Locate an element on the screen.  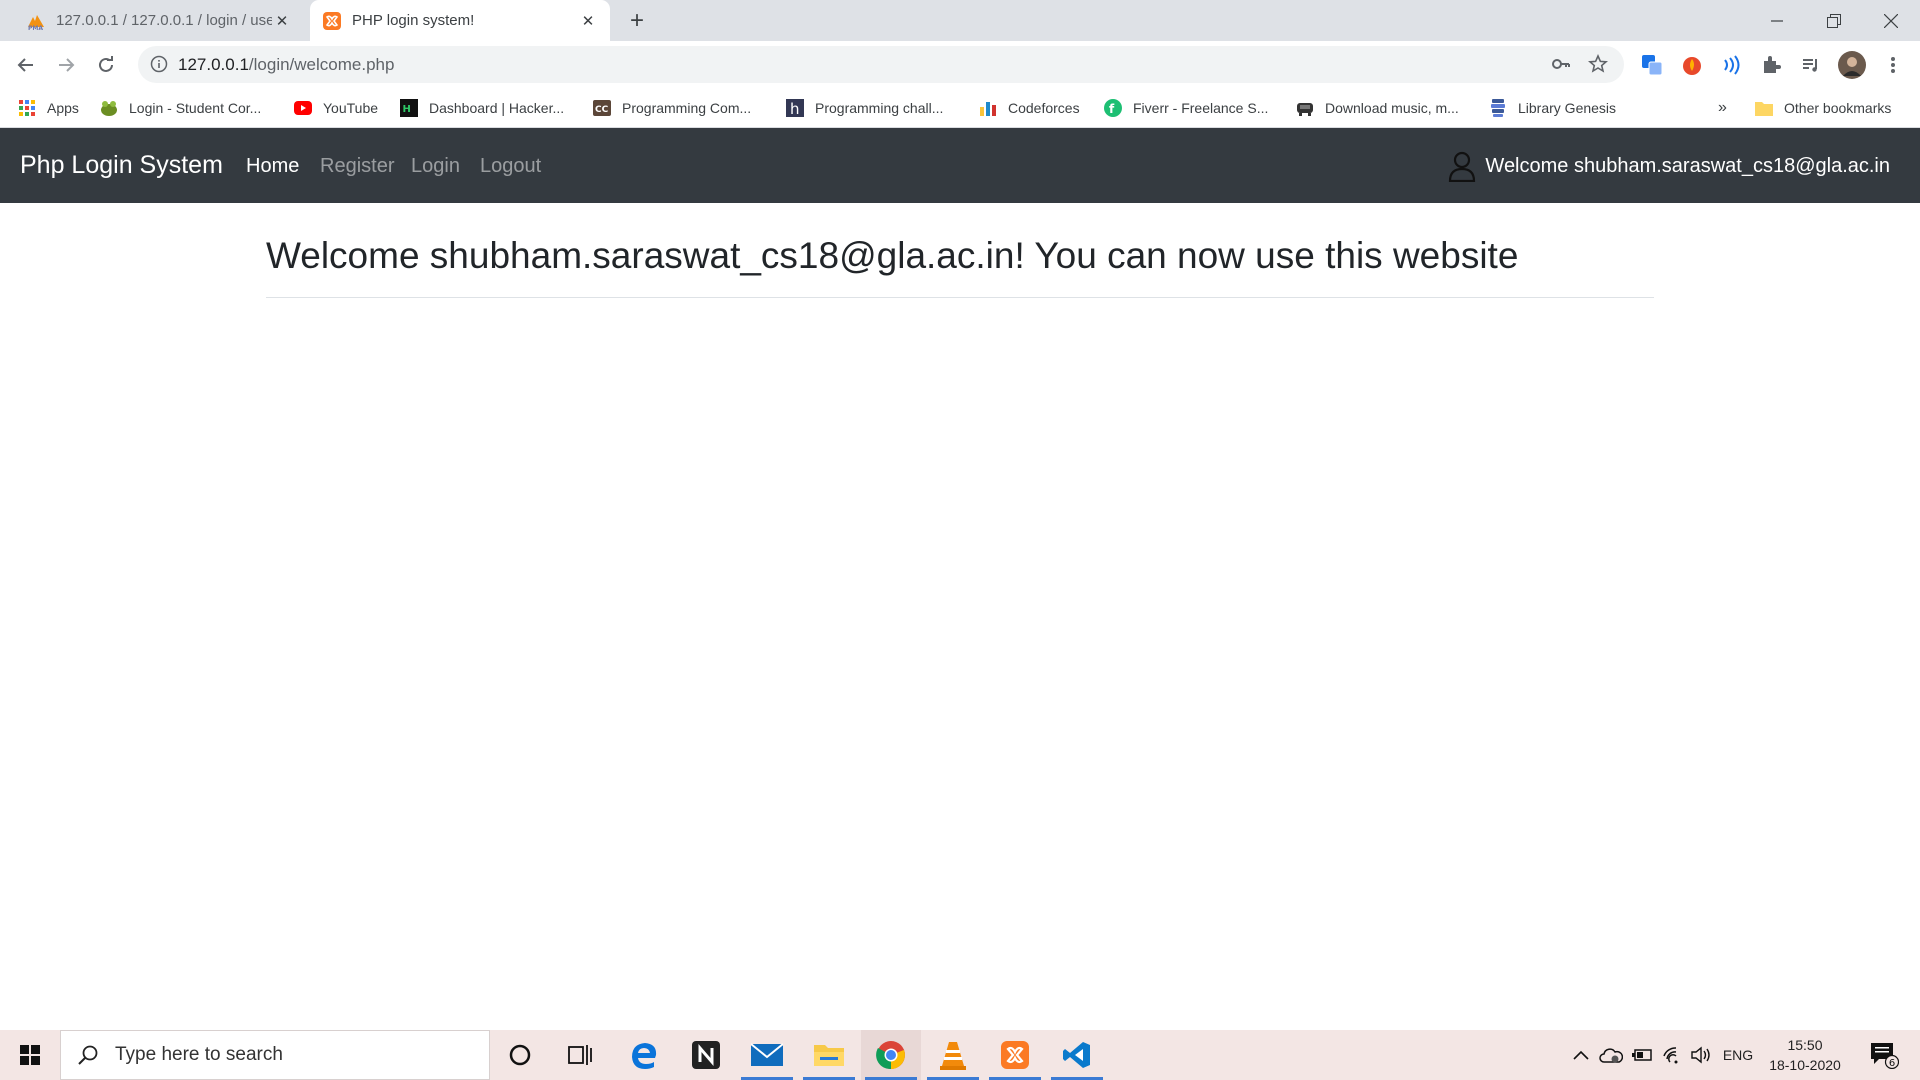
bookmark-label: Library Genesis is located at coordinates (1567, 108).